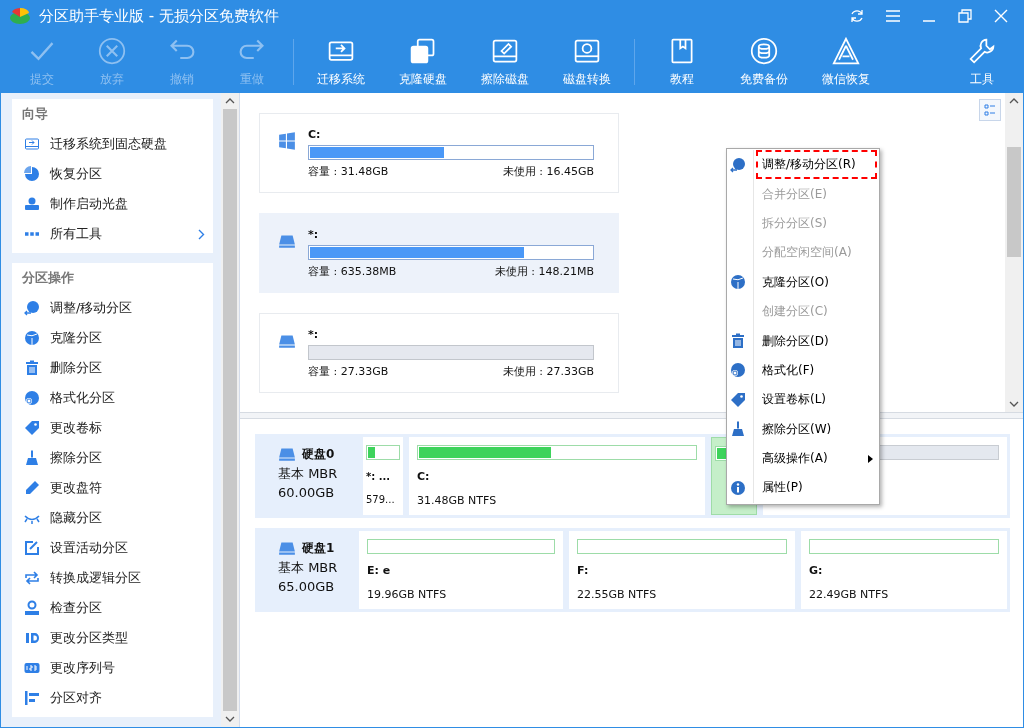 The width and height of the screenshot is (1024, 728). What do you see at coordinates (318, 454) in the screenshot?
I see `disk-name: 硬盘0` at bounding box center [318, 454].